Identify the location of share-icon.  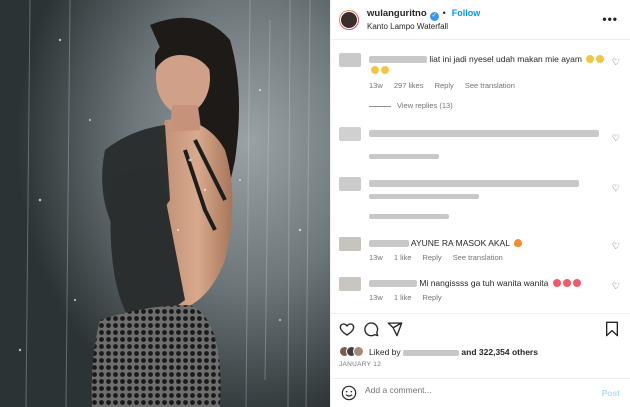
(395, 329).